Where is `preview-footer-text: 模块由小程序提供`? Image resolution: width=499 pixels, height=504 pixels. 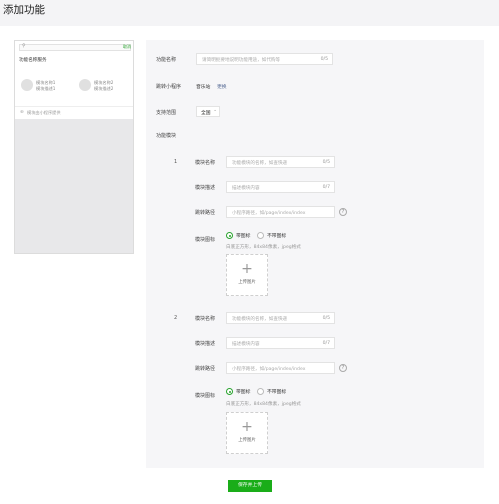 preview-footer-text: 模块由小程序提供 is located at coordinates (44, 112).